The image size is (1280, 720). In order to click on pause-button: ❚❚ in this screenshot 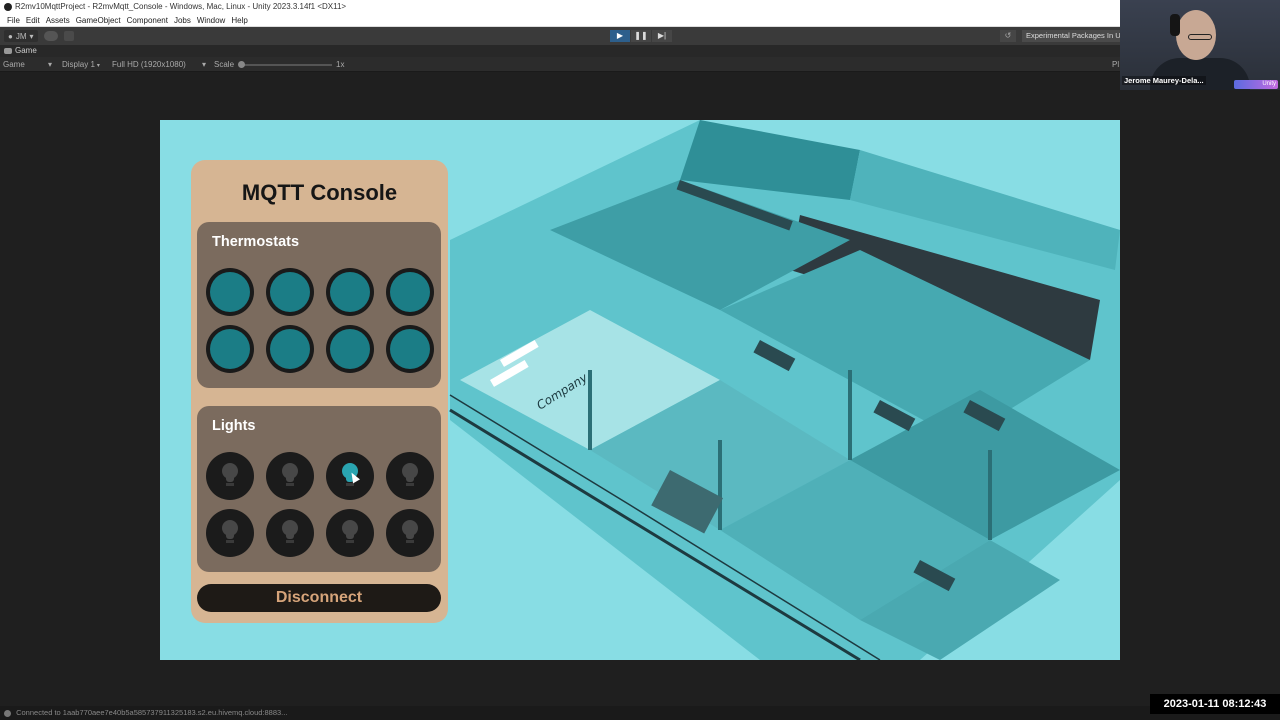, I will do `click(641, 36)`.